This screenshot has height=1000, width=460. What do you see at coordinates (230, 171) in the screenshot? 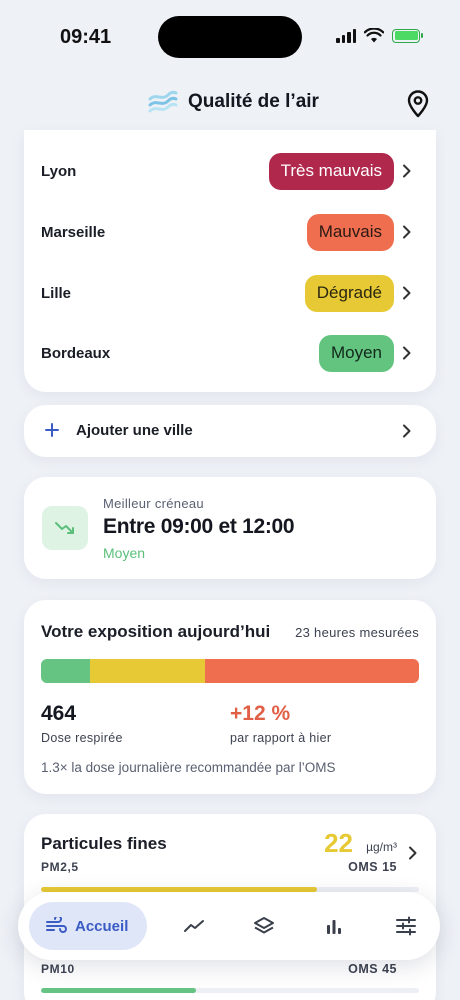
I see `city-row-lyon: Lyon Très mauvais` at bounding box center [230, 171].